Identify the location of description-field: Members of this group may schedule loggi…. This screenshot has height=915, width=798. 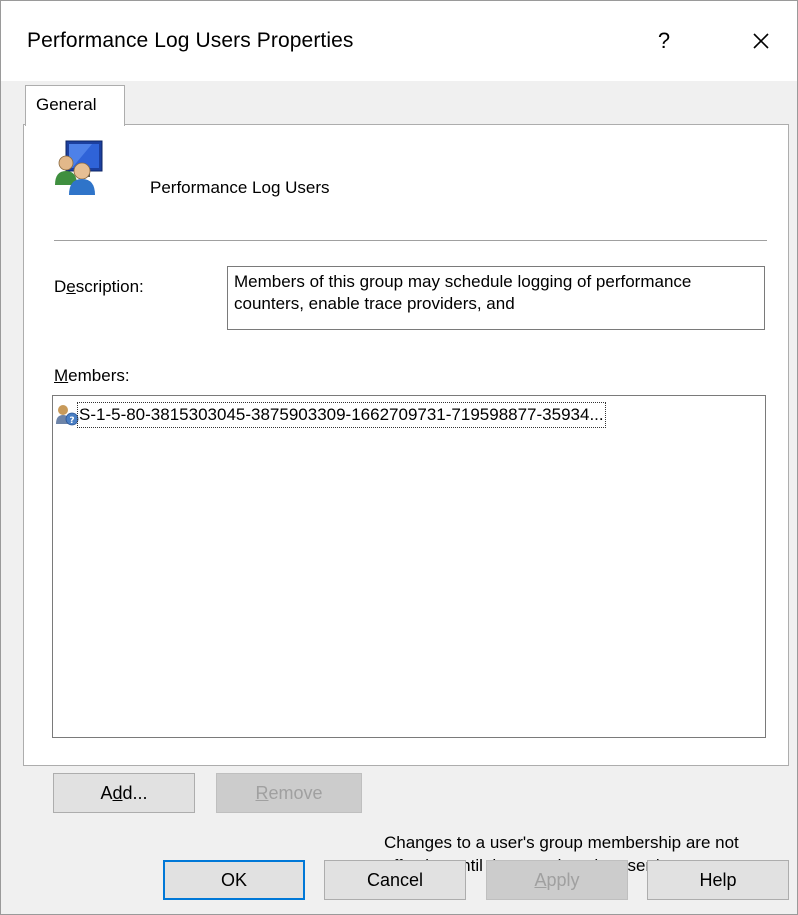
(496, 298).